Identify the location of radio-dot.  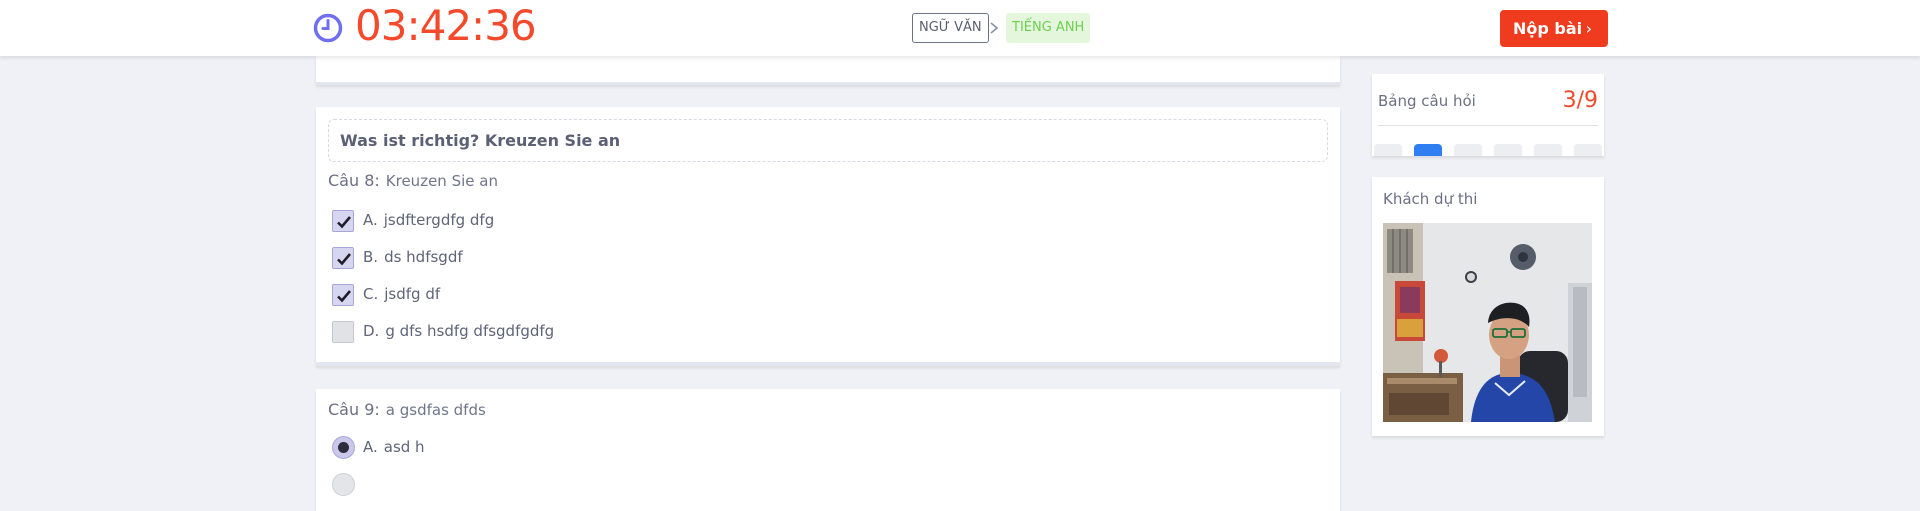
(343, 447).